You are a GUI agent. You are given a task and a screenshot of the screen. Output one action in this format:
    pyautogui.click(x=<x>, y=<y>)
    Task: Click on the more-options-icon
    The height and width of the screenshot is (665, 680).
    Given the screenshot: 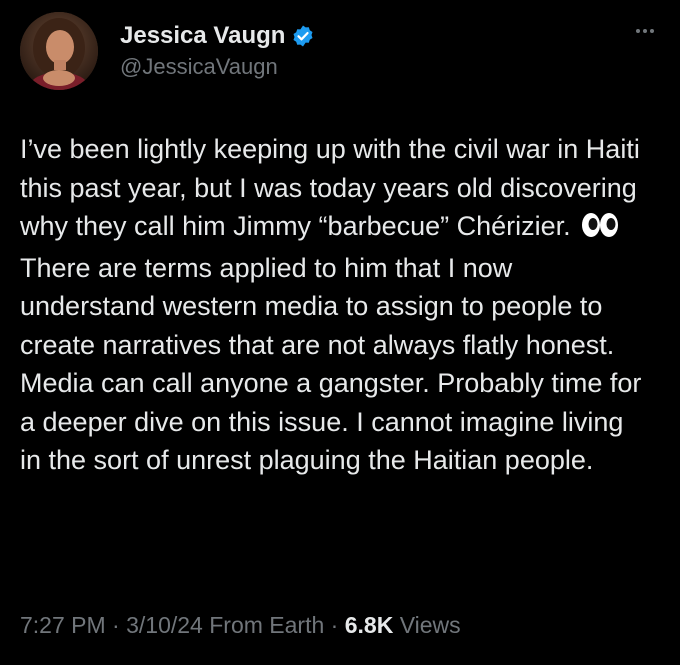 What is the action you would take?
    pyautogui.click(x=648, y=26)
    